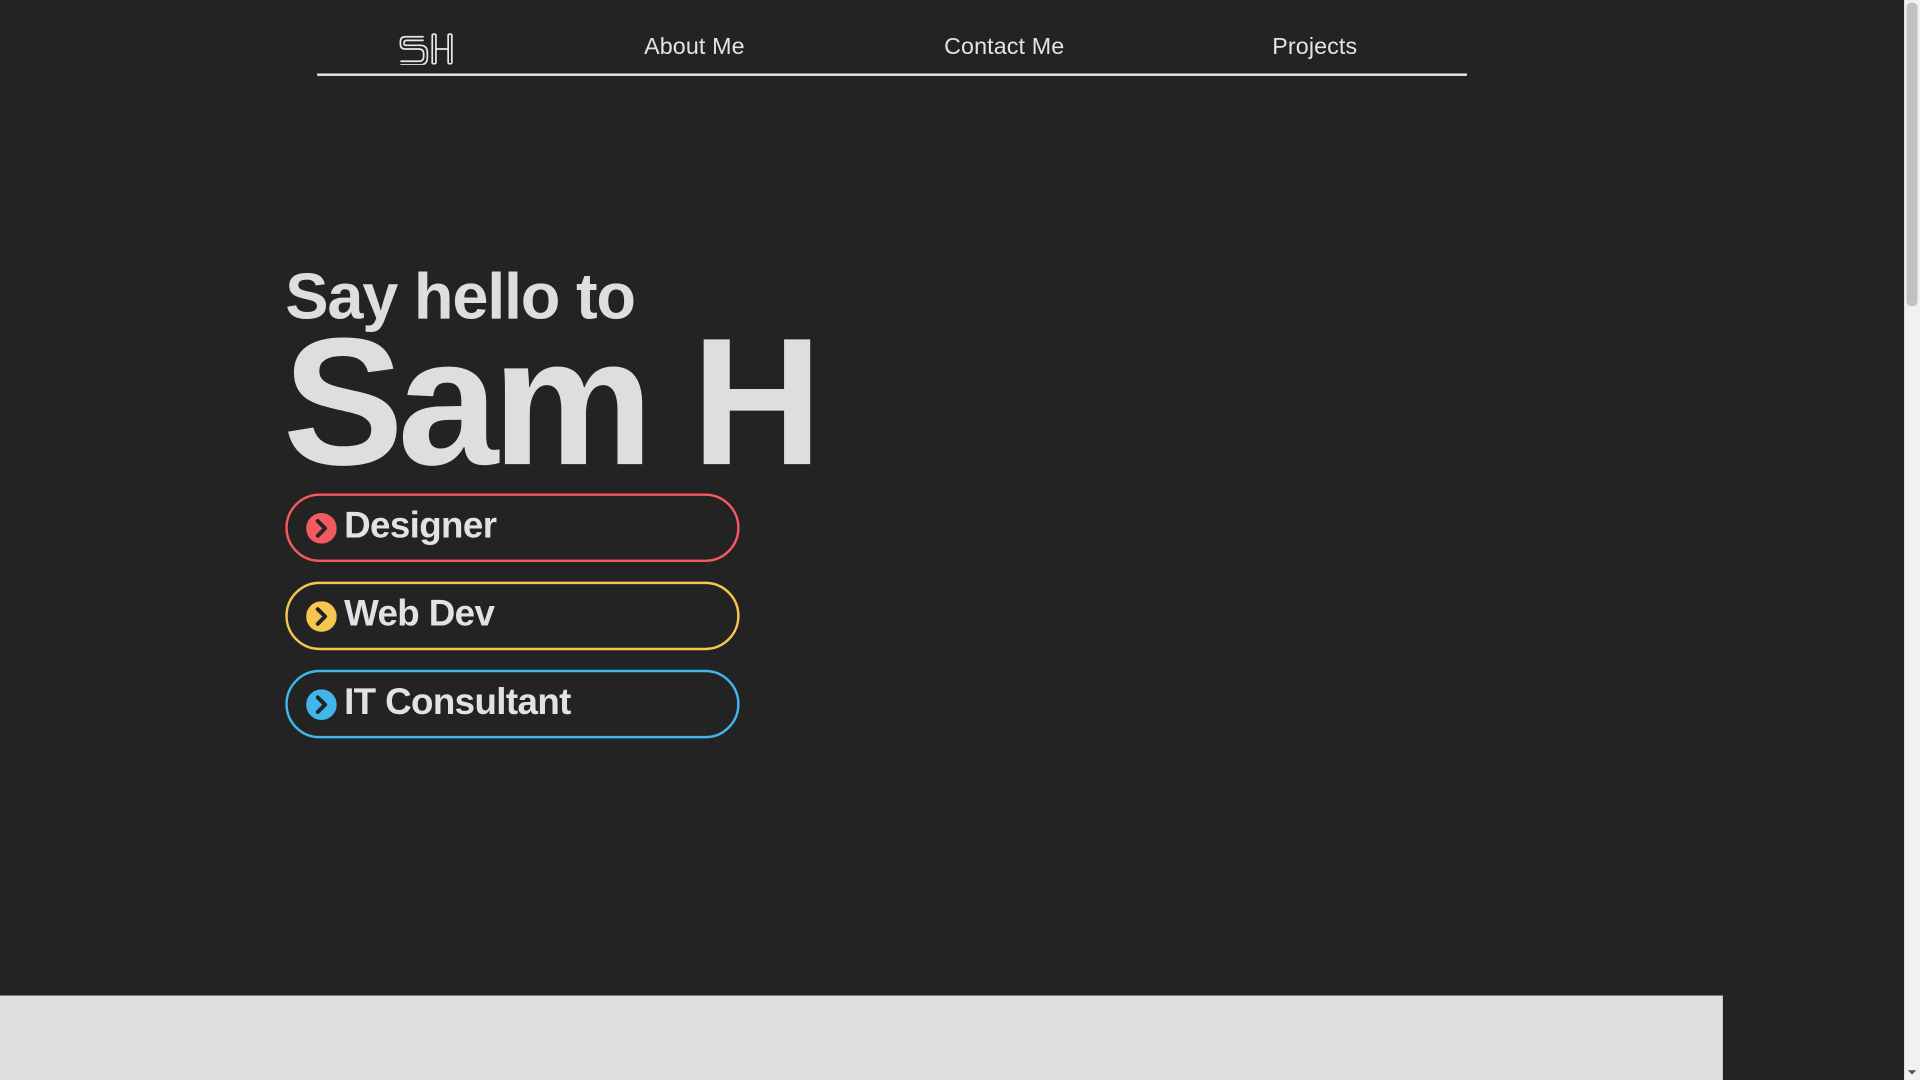  Describe the element at coordinates (892, 38) in the screenshot. I see `top-navigation: About Me Contact Me Projects` at that location.